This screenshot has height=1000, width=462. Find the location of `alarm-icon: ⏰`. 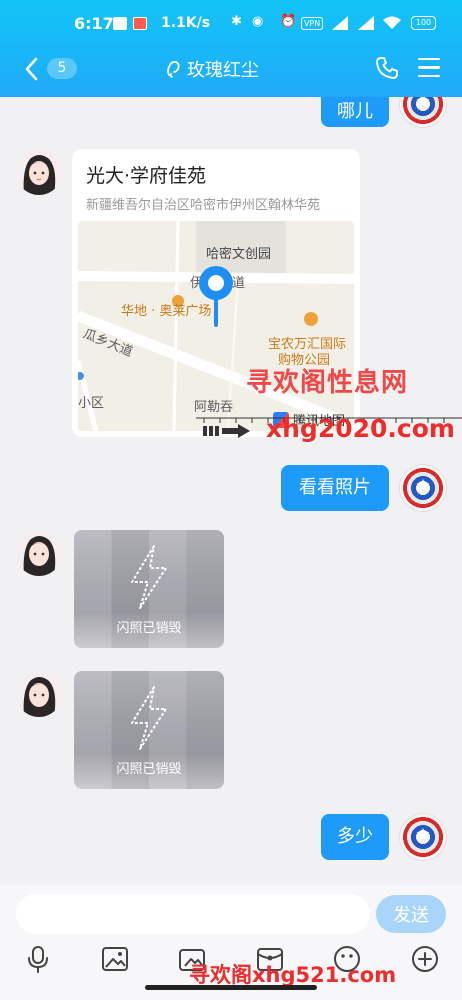

alarm-icon: ⏰ is located at coordinates (288, 21).